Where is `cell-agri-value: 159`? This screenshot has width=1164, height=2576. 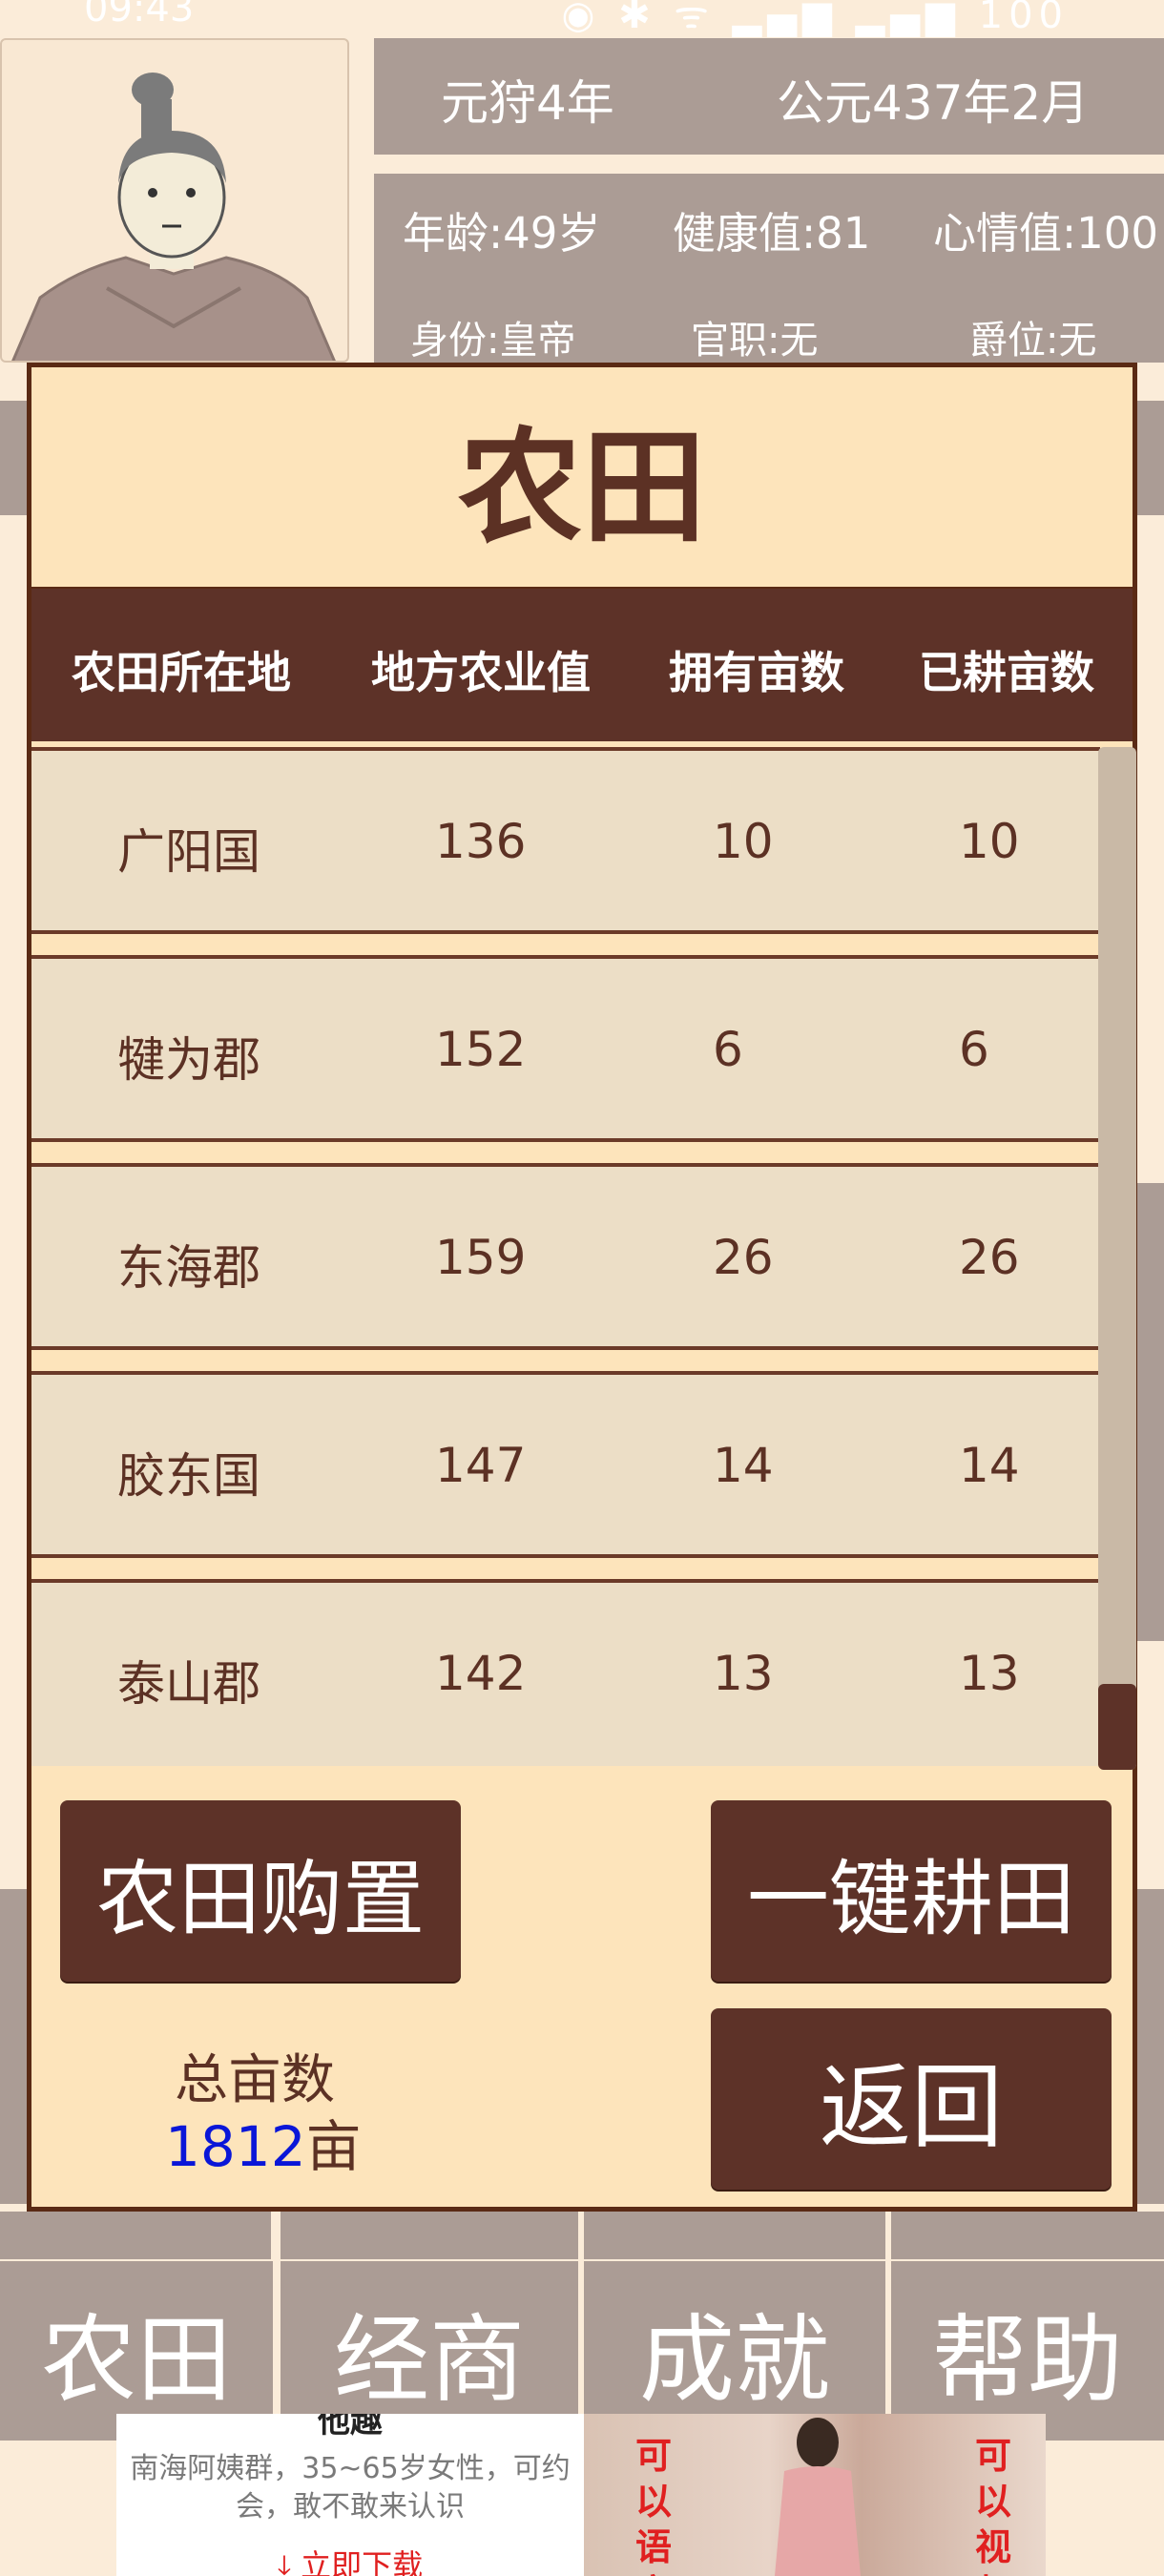 cell-agri-value: 159 is located at coordinates (481, 1257).